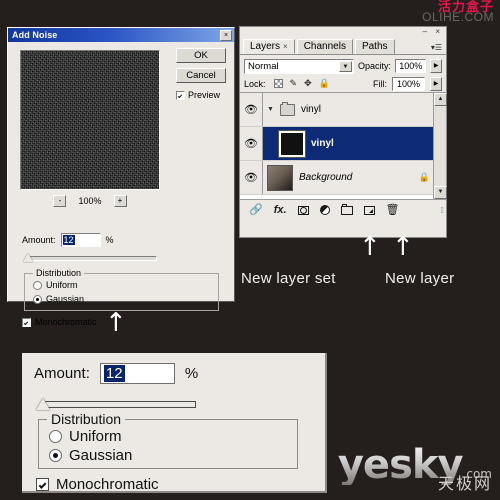 The height and width of the screenshot is (500, 500). Describe the element at coordinates (380, 83) in the screenshot. I see `fill-label: Fill:` at that location.